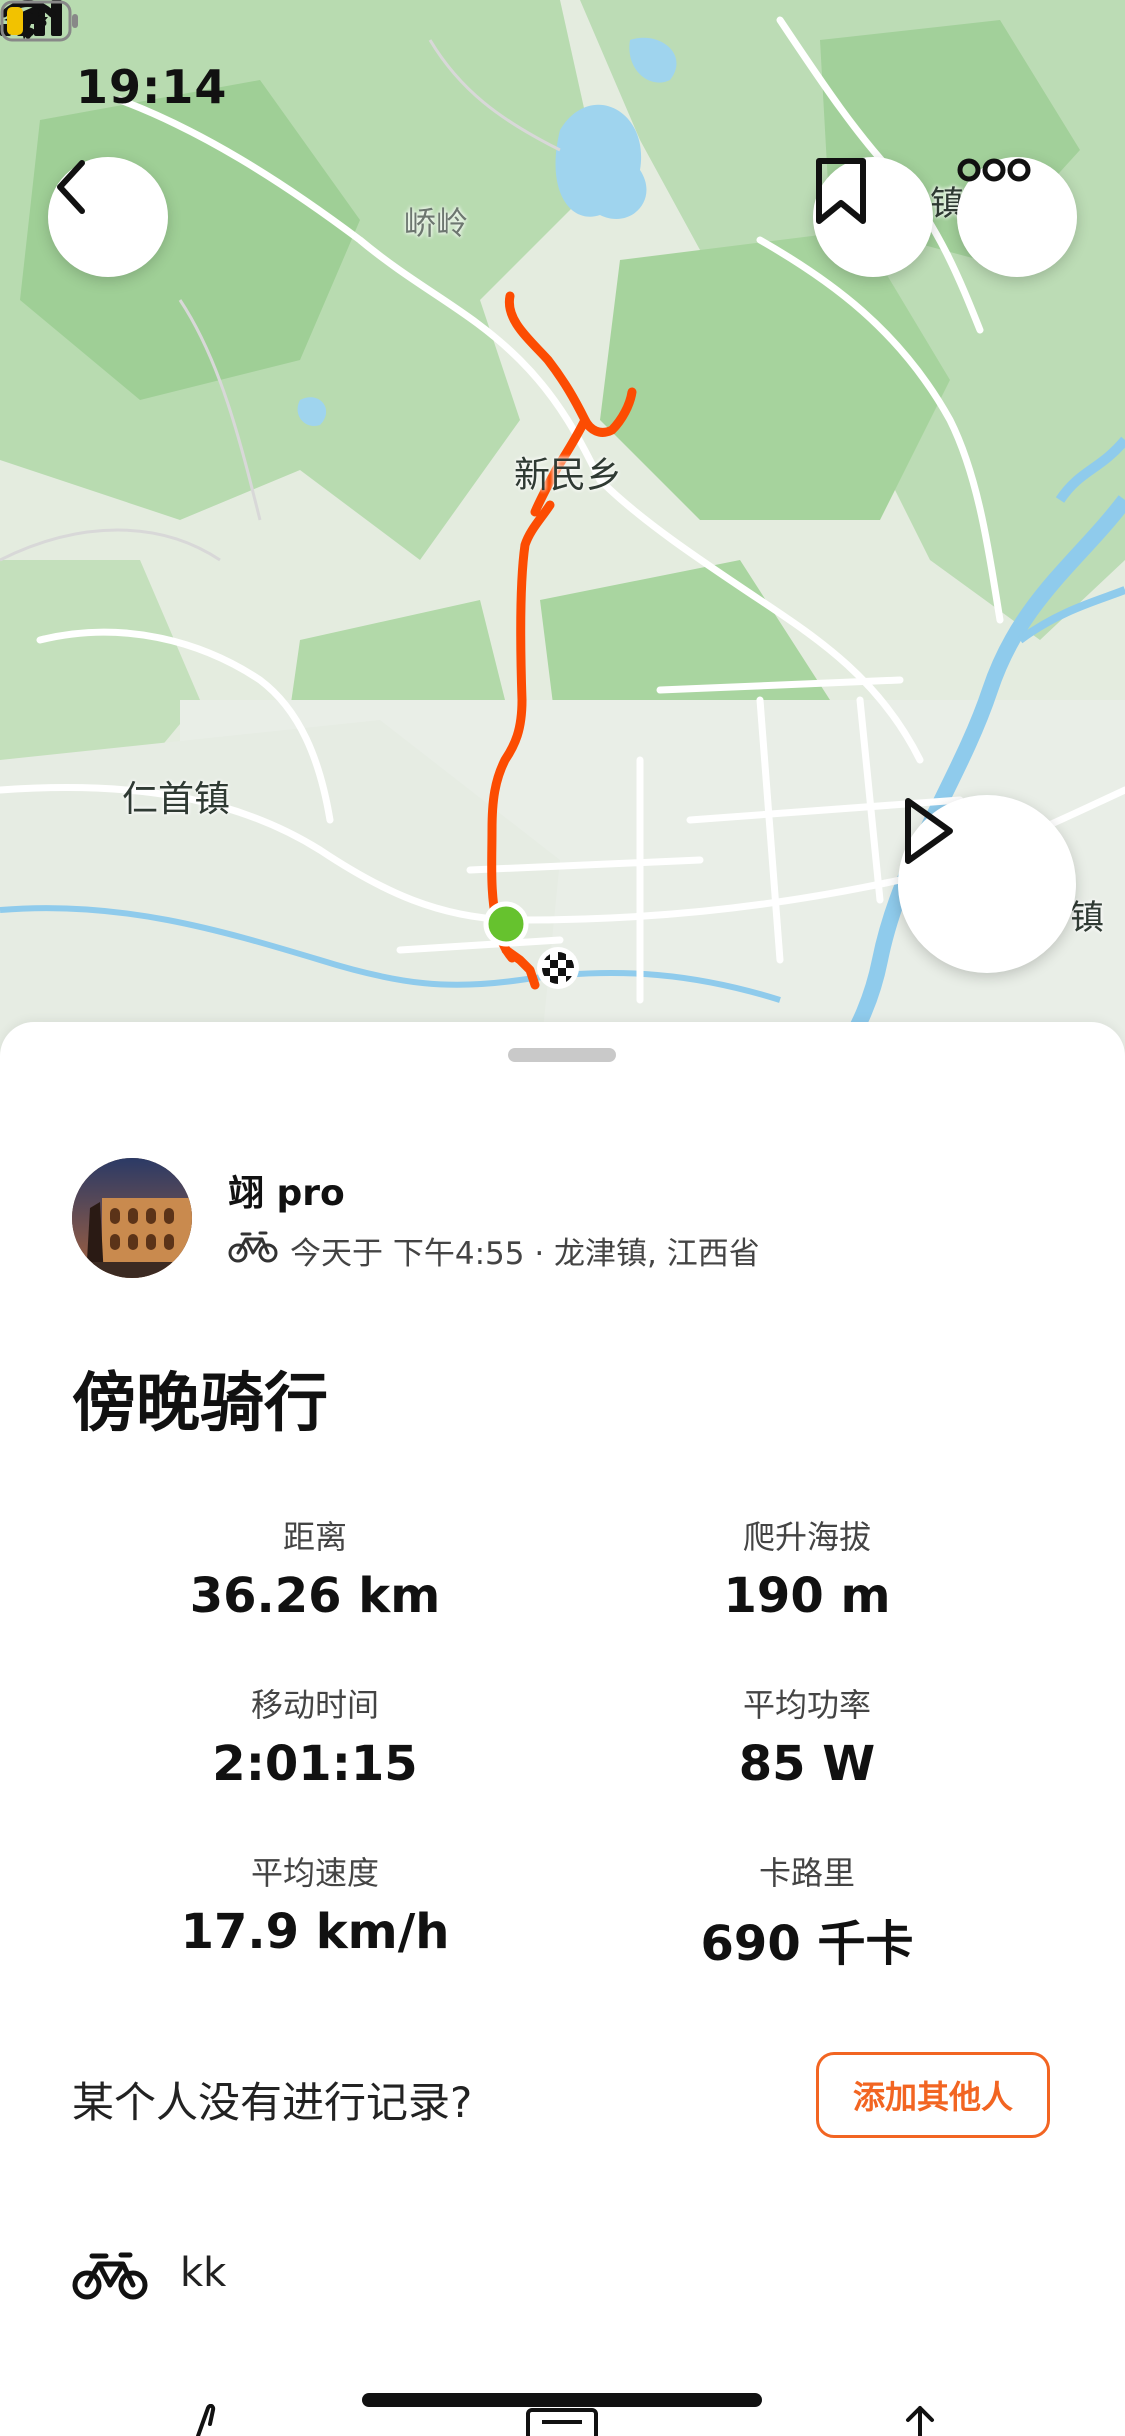 This screenshot has height=2436, width=1125. Describe the element at coordinates (314, 1705) in the screenshot. I see `stat-label: 移动时间` at that location.